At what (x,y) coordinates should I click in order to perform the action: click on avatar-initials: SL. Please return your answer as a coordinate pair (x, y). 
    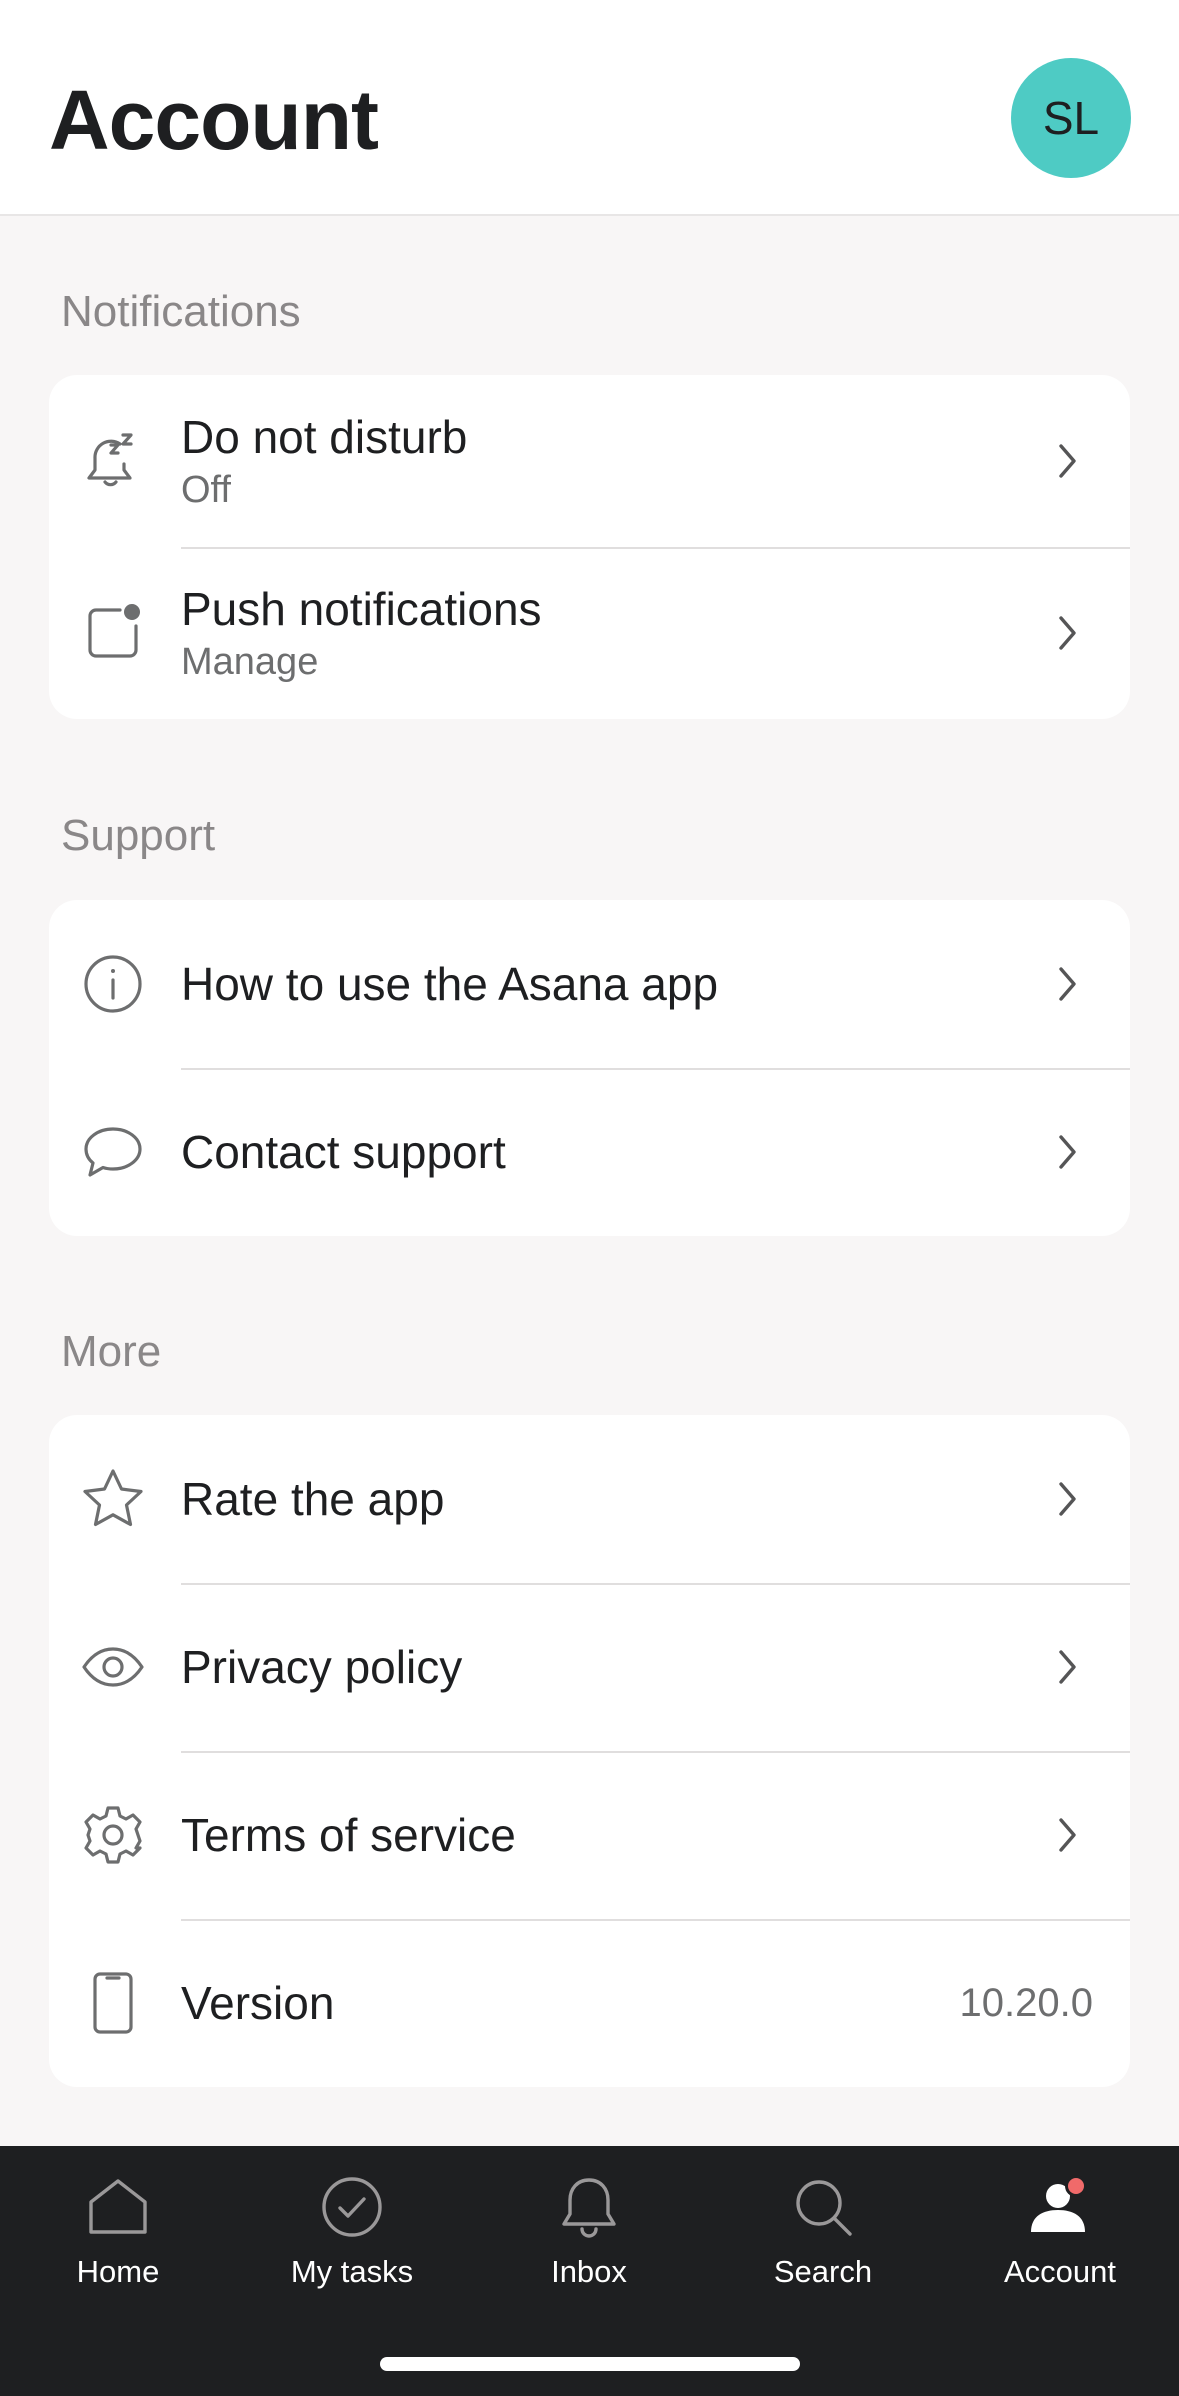
    Looking at the image, I should click on (1071, 118).